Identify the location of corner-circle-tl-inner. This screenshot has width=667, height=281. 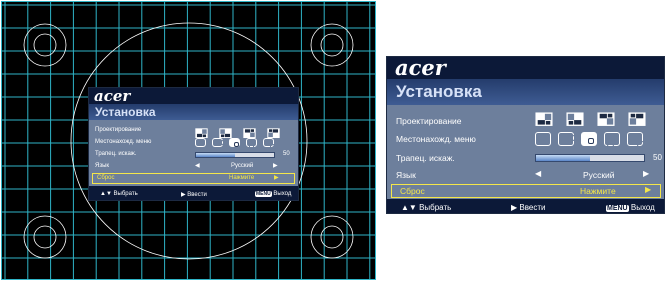
(45, 45).